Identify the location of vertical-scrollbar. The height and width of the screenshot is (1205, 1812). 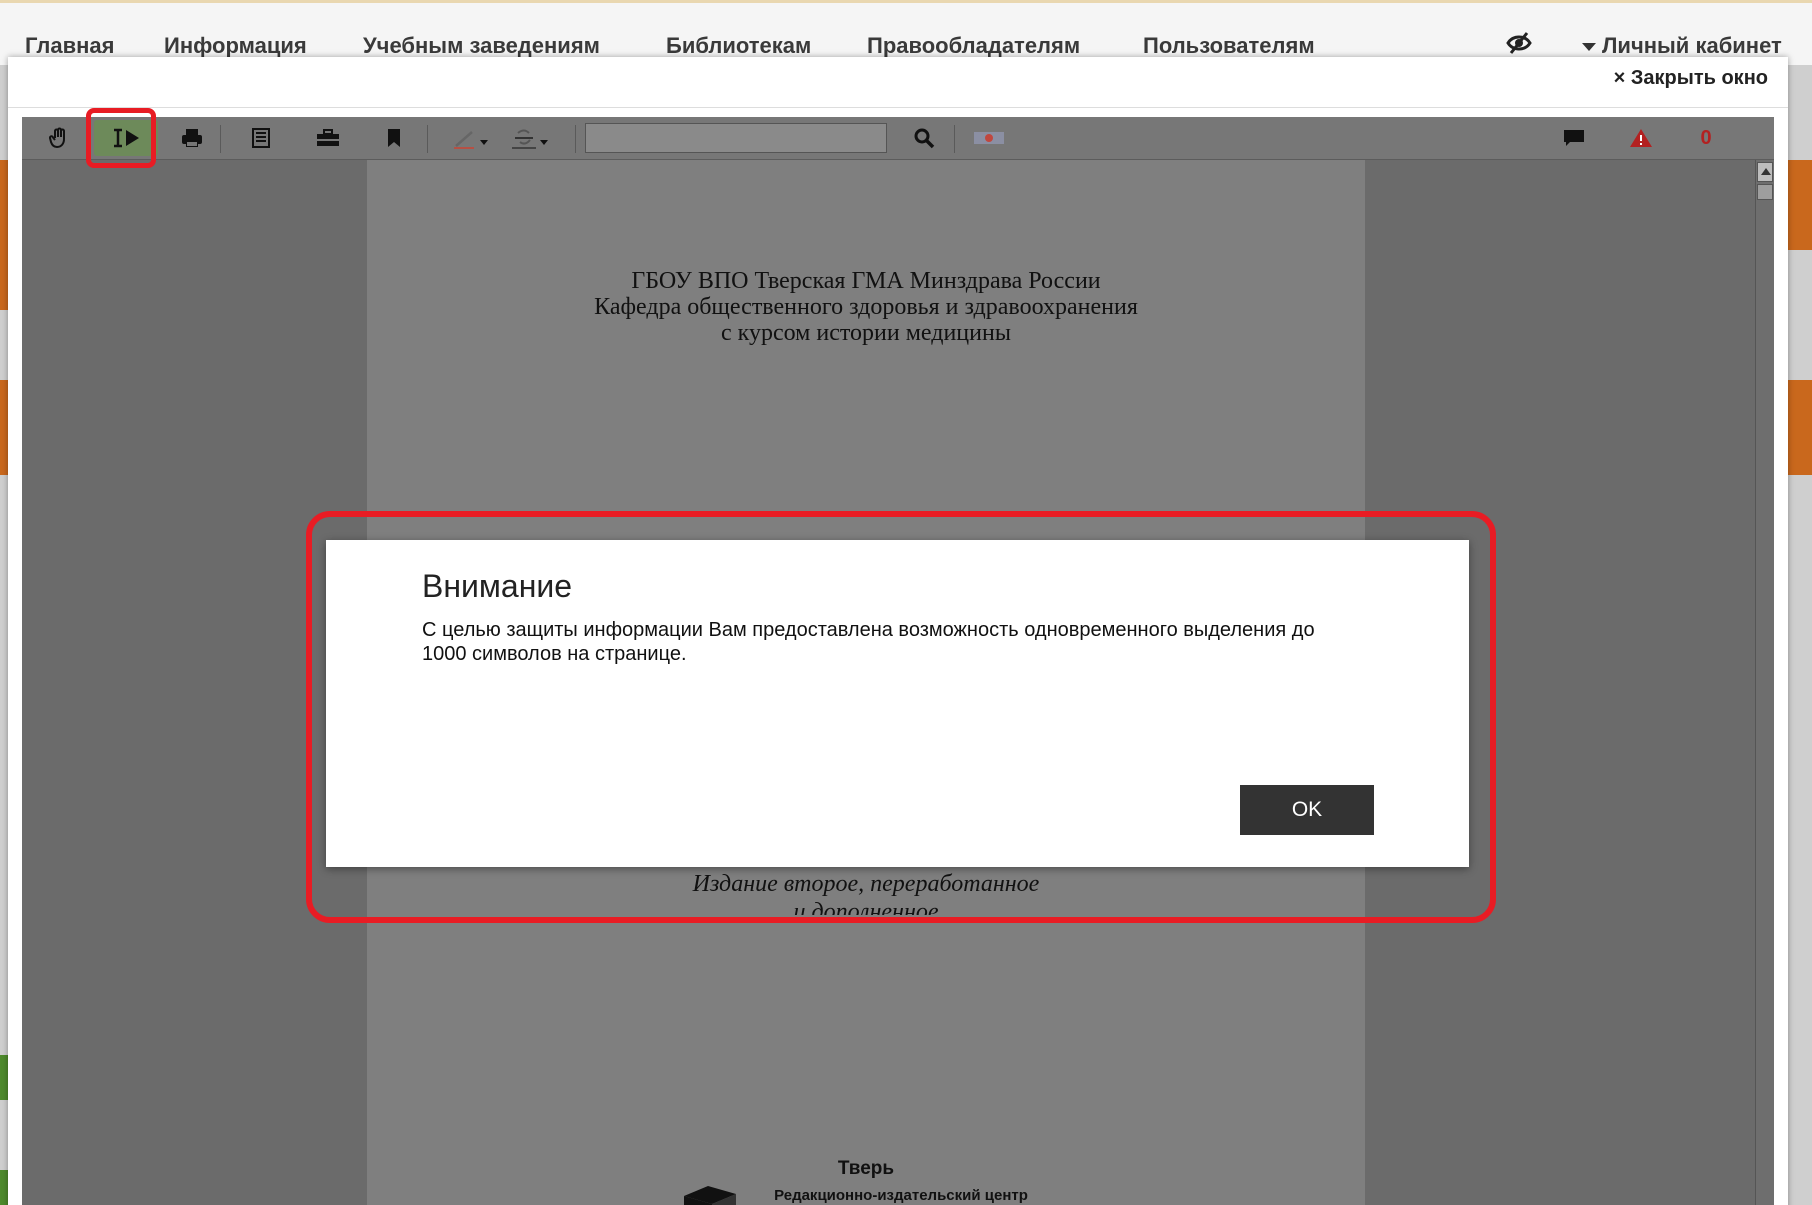
(1764, 682).